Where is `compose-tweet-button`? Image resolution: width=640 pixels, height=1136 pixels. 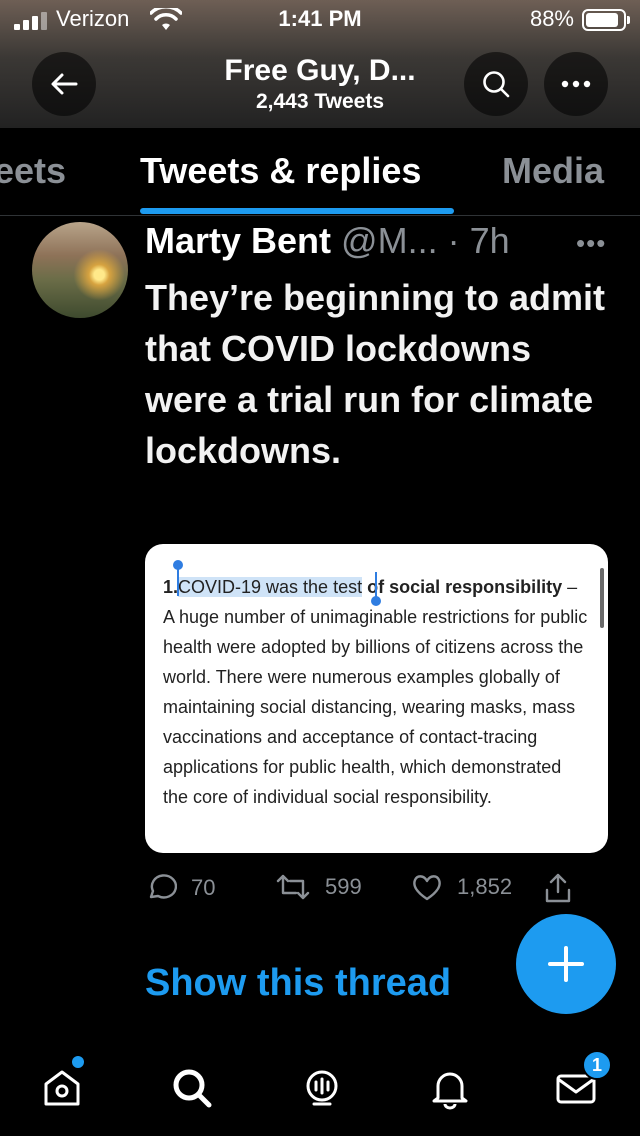
compose-tweet-button is located at coordinates (566, 964).